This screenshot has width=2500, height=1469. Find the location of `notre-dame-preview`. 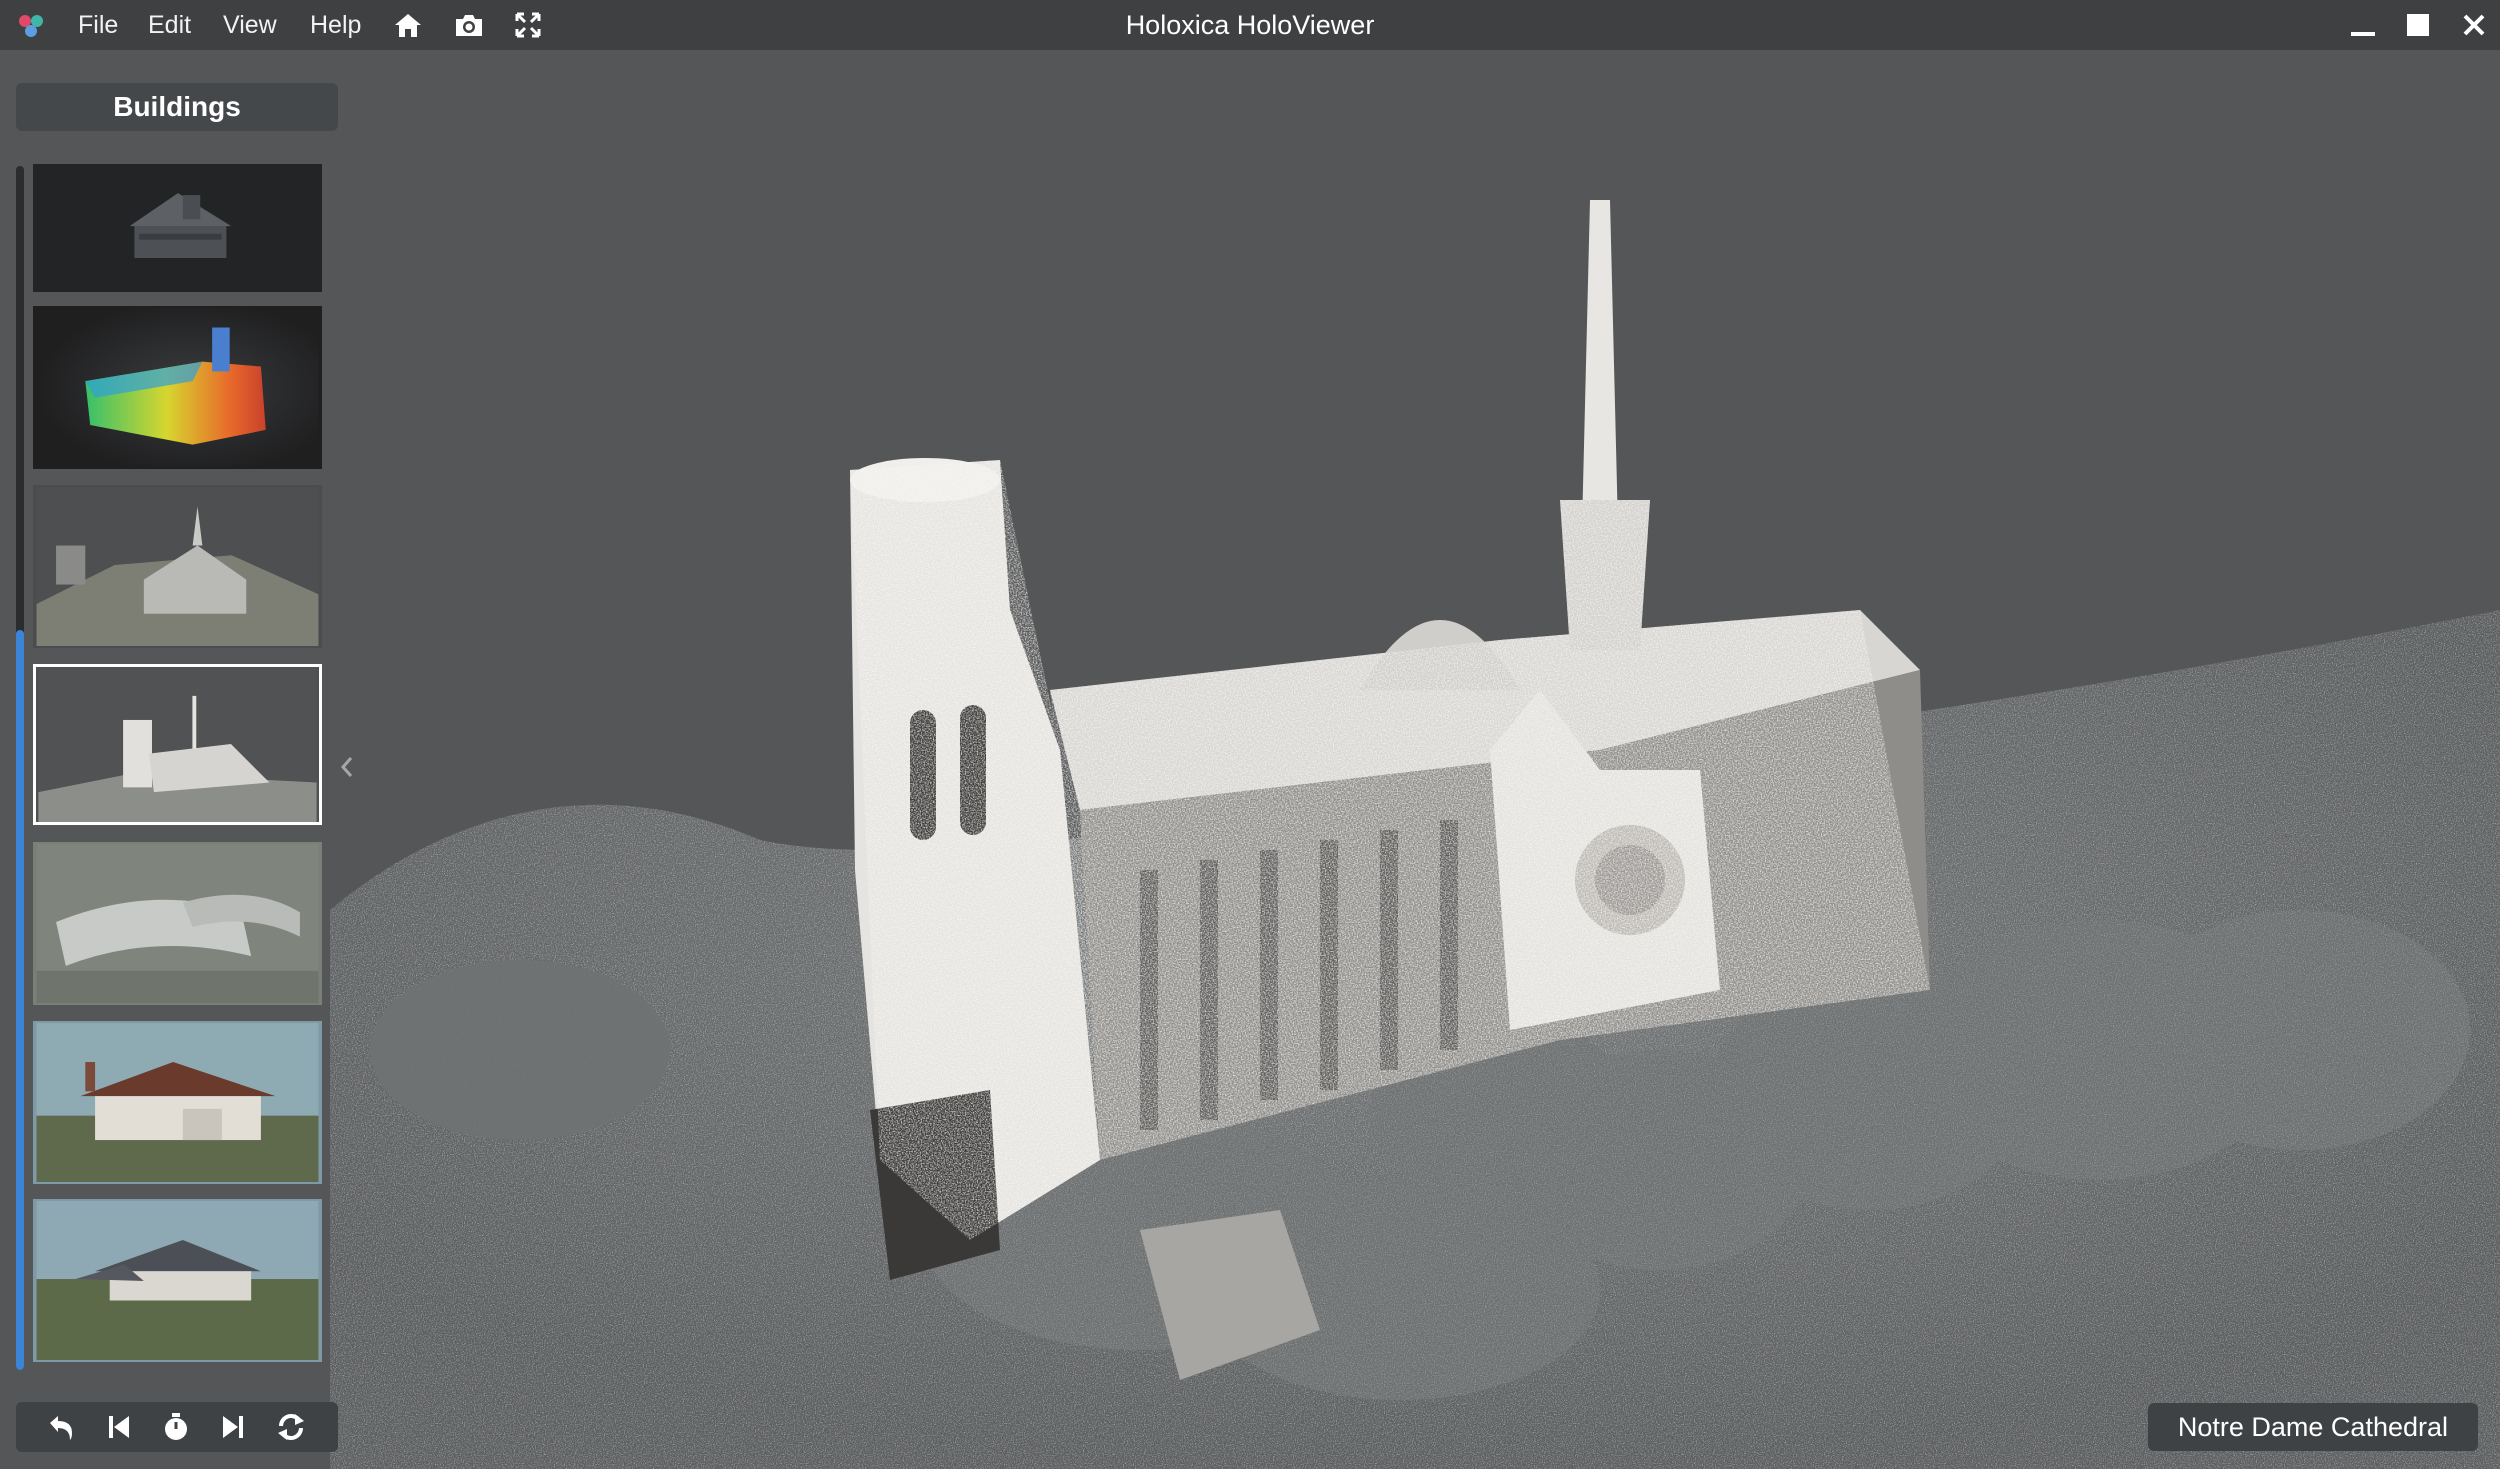

notre-dame-preview is located at coordinates (177, 744).